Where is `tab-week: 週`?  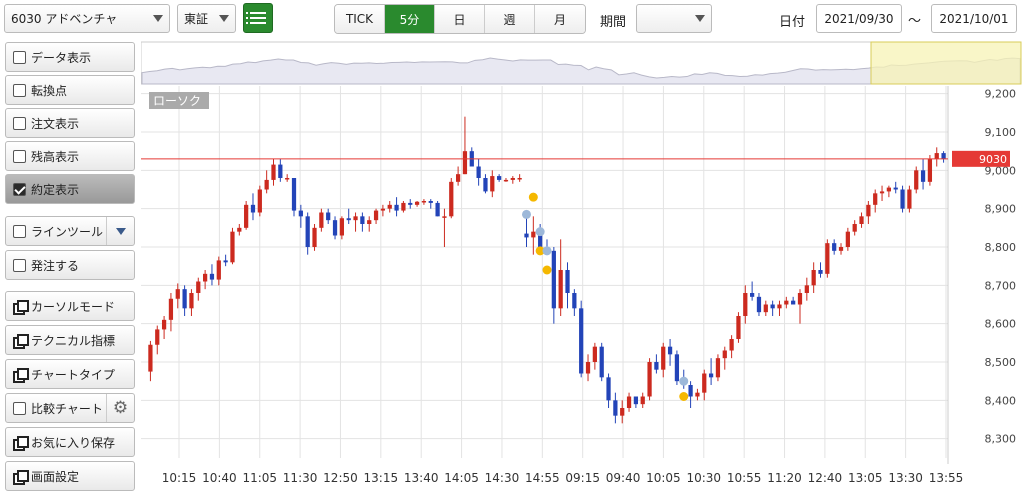 tab-week: 週 is located at coordinates (510, 19).